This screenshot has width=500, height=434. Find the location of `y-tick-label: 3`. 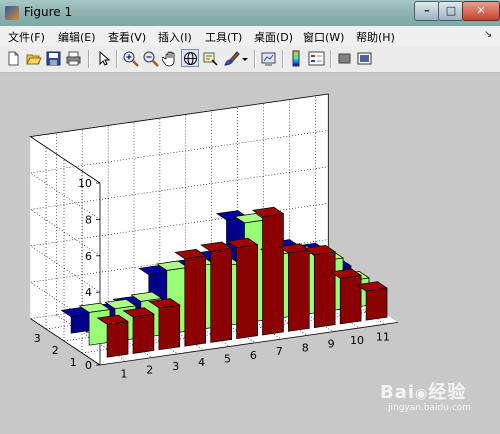

y-tick-label: 3 is located at coordinates (37, 338).